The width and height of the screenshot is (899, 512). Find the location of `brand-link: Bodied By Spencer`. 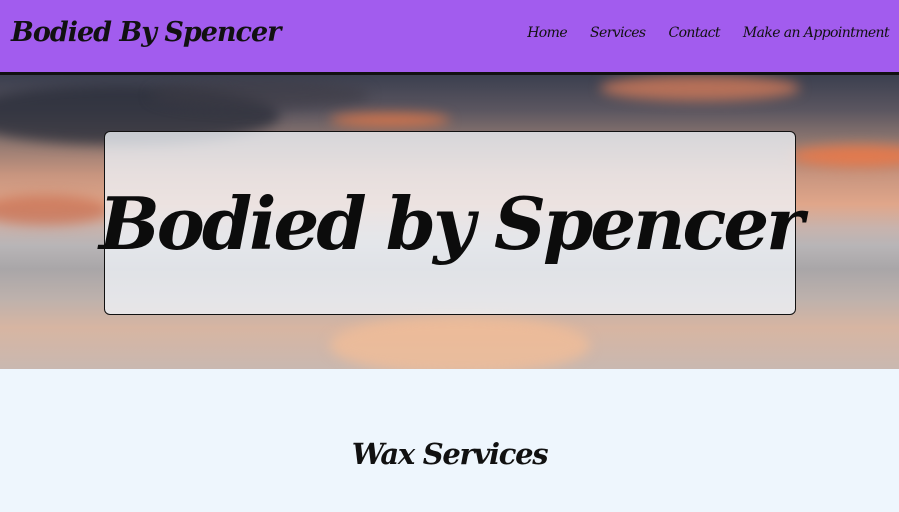

brand-link: Bodied By Spencer is located at coordinates (146, 32).